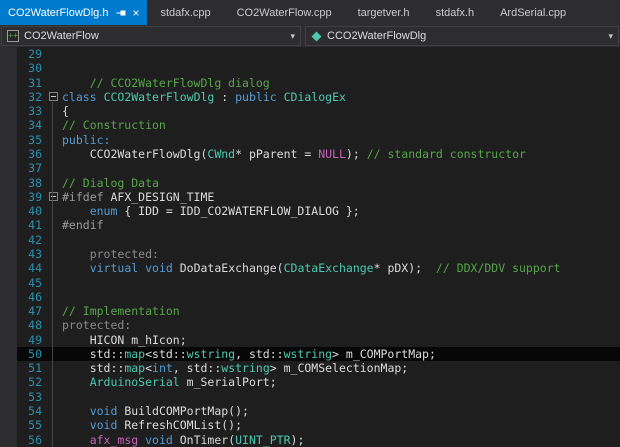 Image resolution: width=620 pixels, height=447 pixels. I want to click on code-line-53: 53, so click(310, 397).